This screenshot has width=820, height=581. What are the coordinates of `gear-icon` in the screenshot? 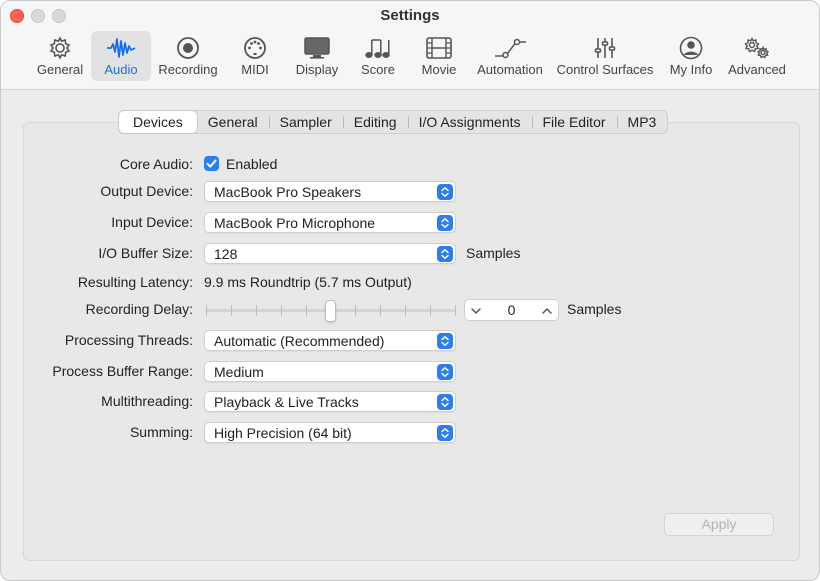 It's located at (60, 48).